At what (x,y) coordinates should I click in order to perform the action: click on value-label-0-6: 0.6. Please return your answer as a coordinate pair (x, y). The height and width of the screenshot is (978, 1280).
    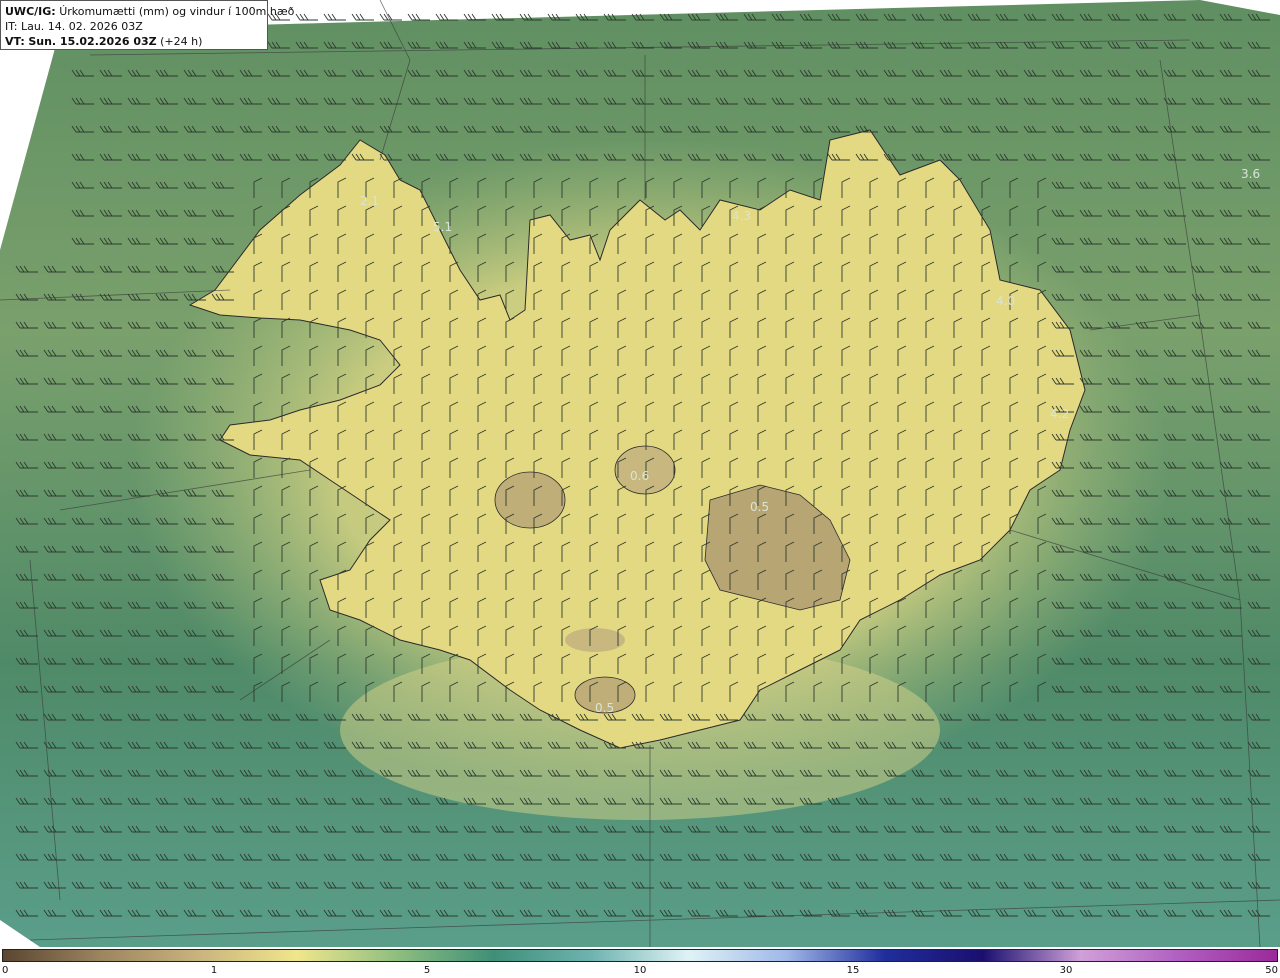
    Looking at the image, I should click on (639, 476).